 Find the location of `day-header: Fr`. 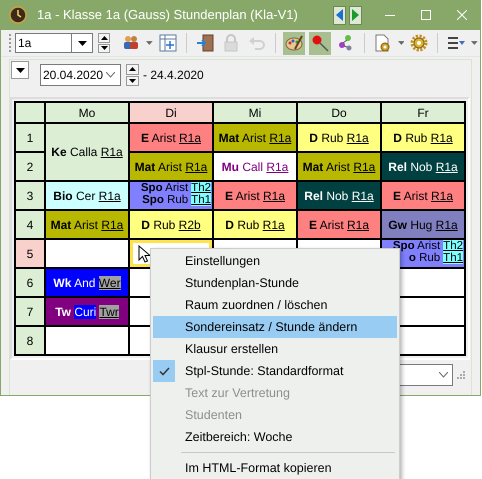

day-header: Fr is located at coordinates (423, 112).